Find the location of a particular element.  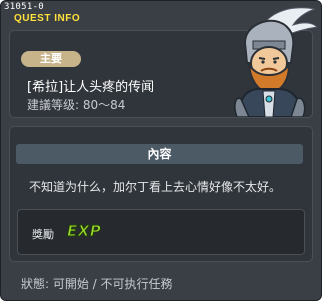

quest-name: [希拉]让人头疼的传闻 is located at coordinates (91, 87).